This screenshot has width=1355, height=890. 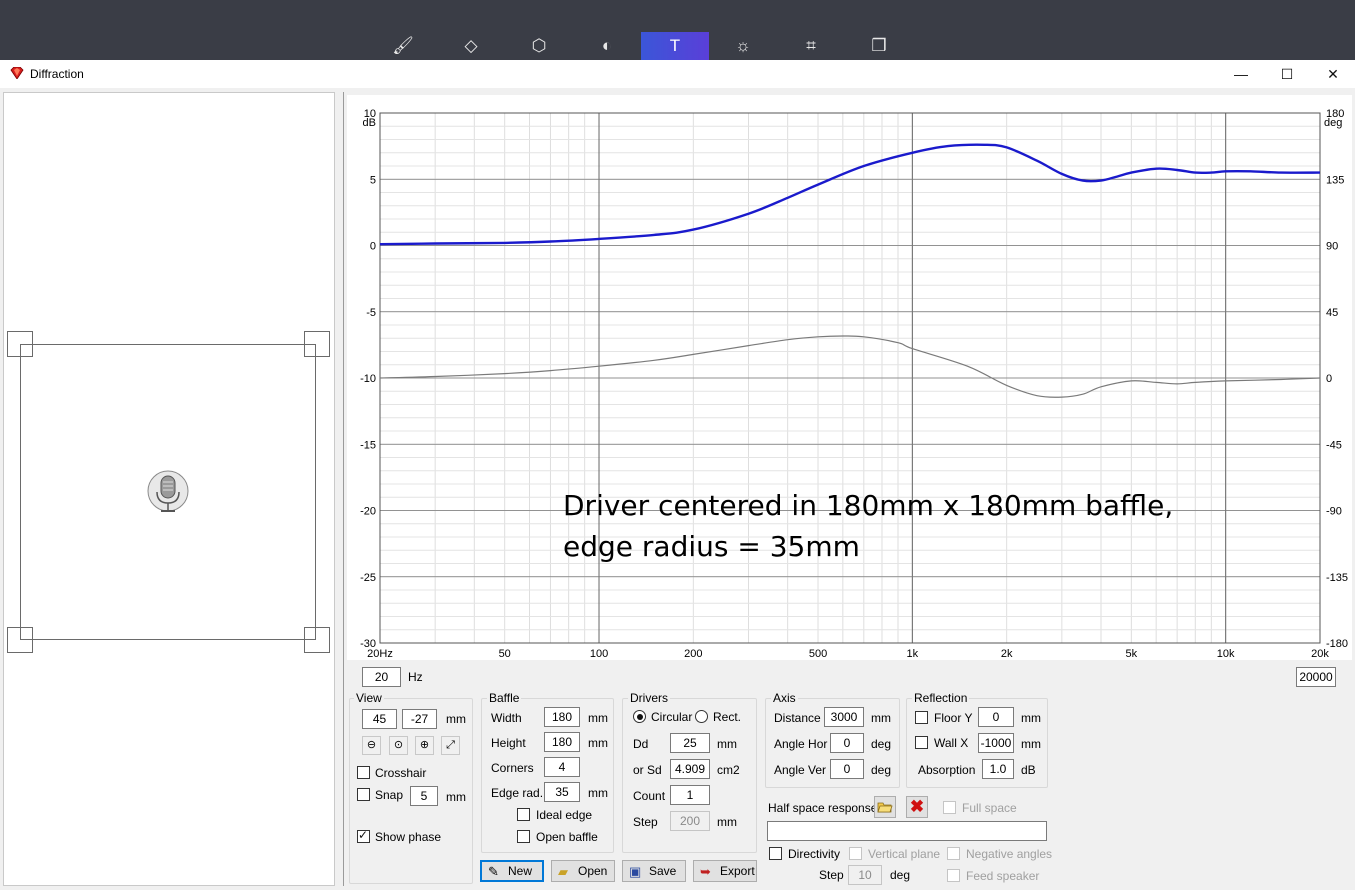 What do you see at coordinates (57, 74) in the screenshot?
I see `window-title: Diffraction` at bounding box center [57, 74].